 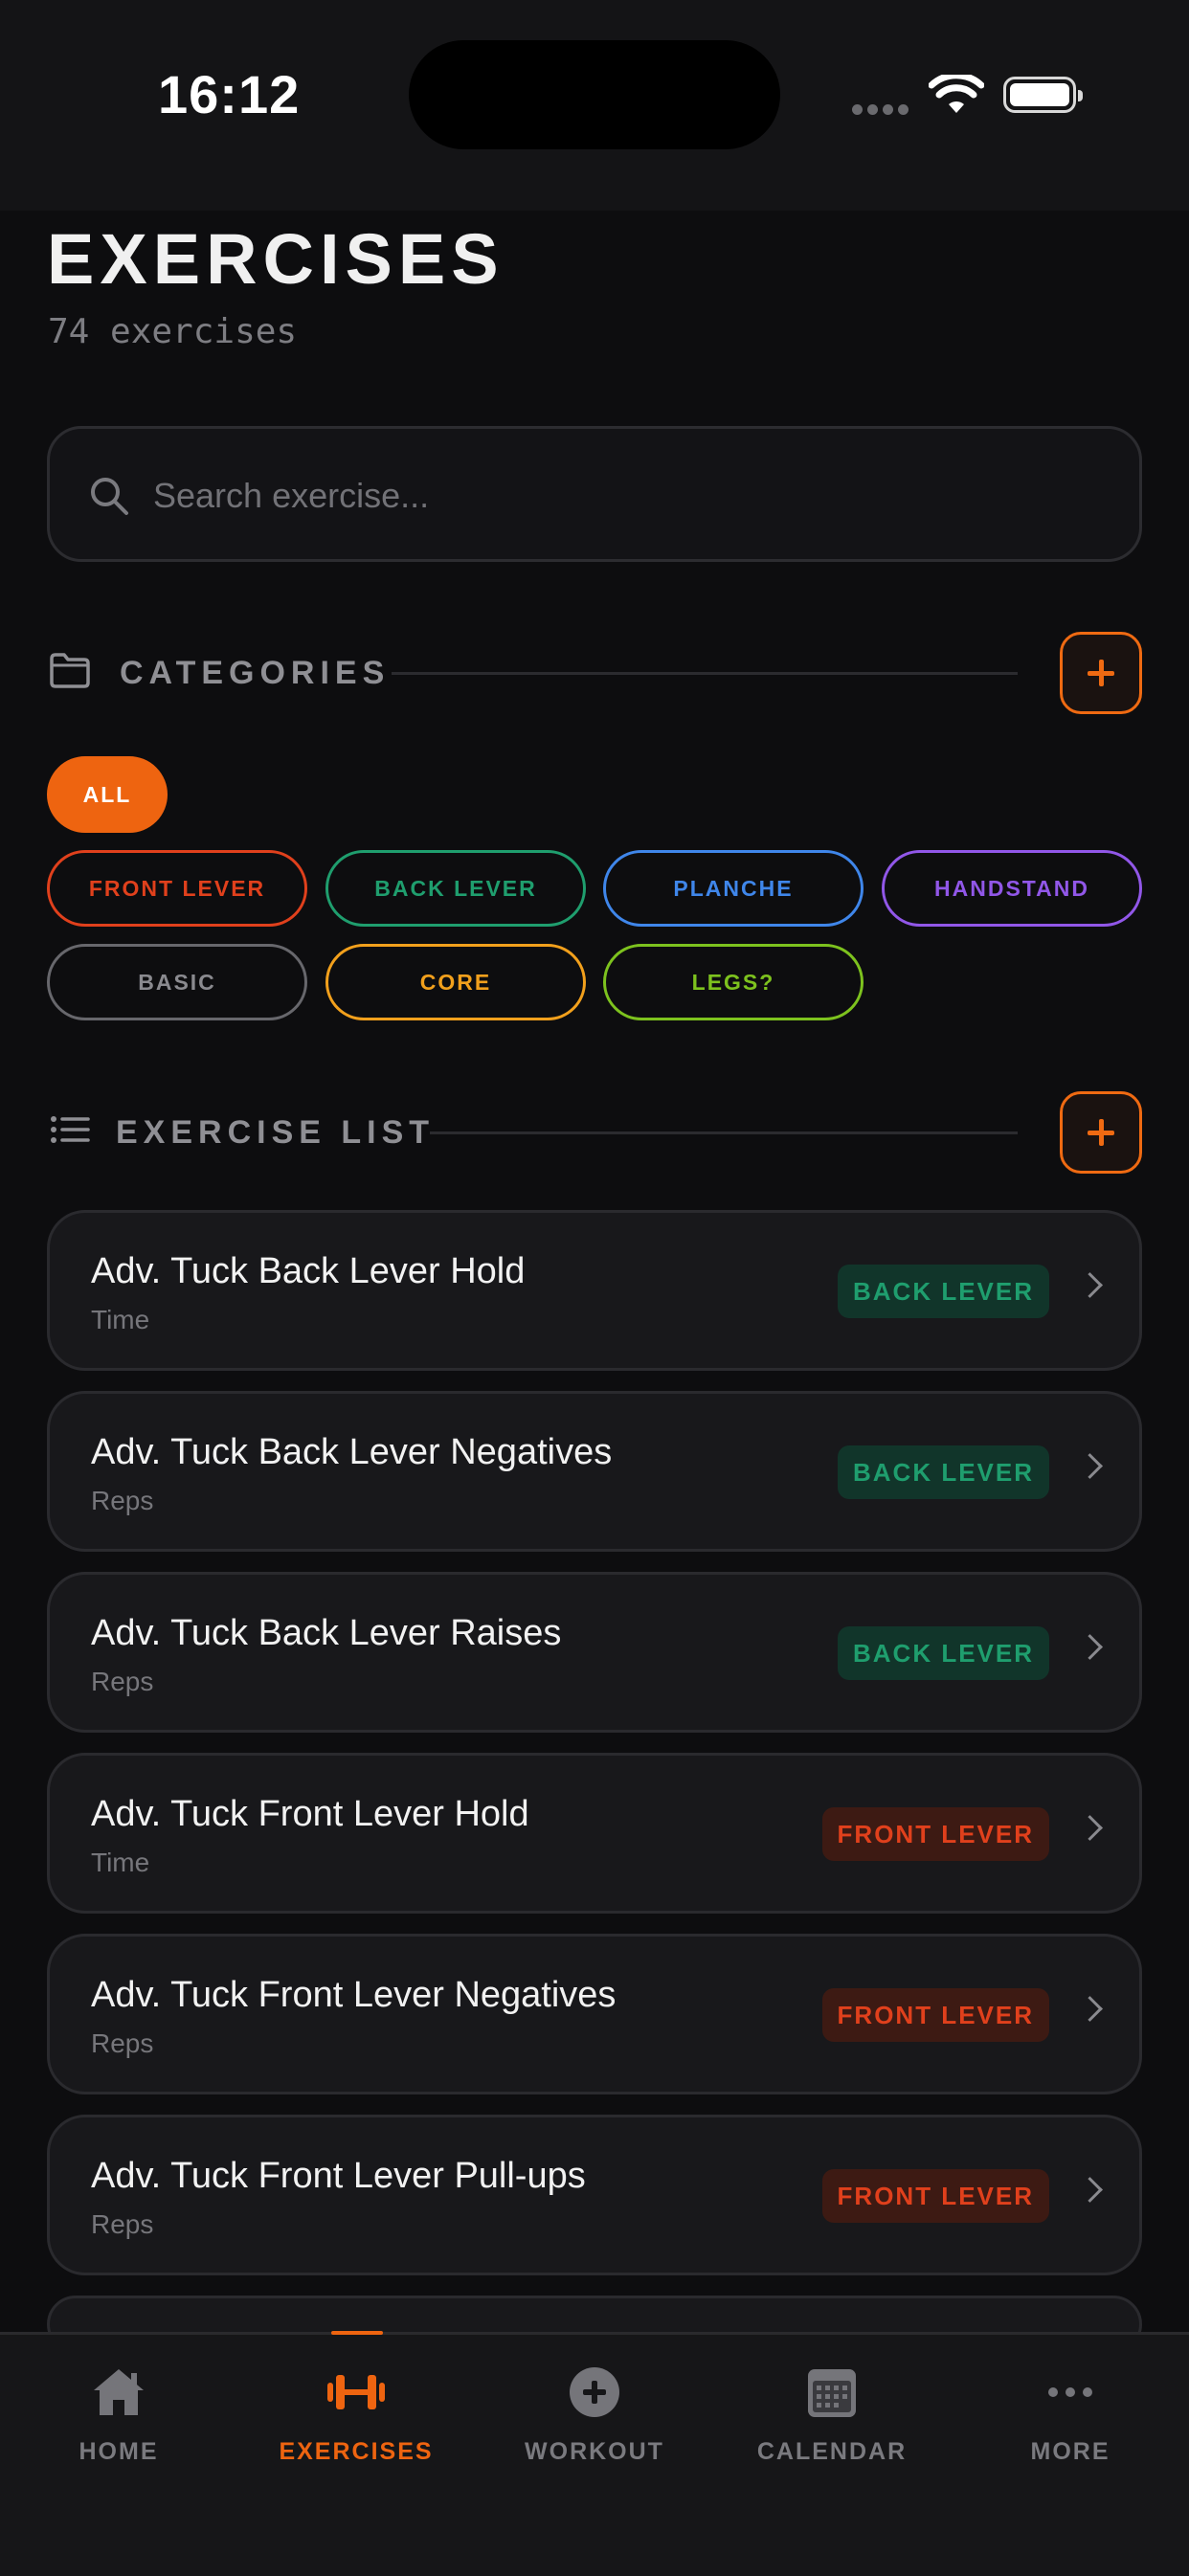 I want to click on tab-exercises: EXERCISES, so click(x=356, y=2419).